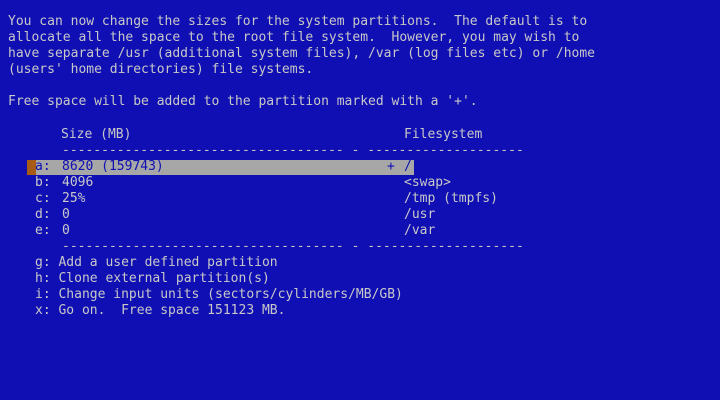 Image resolution: width=720 pixels, height=400 pixels. I want to click on partition-row-e-size: 0, so click(66, 231).